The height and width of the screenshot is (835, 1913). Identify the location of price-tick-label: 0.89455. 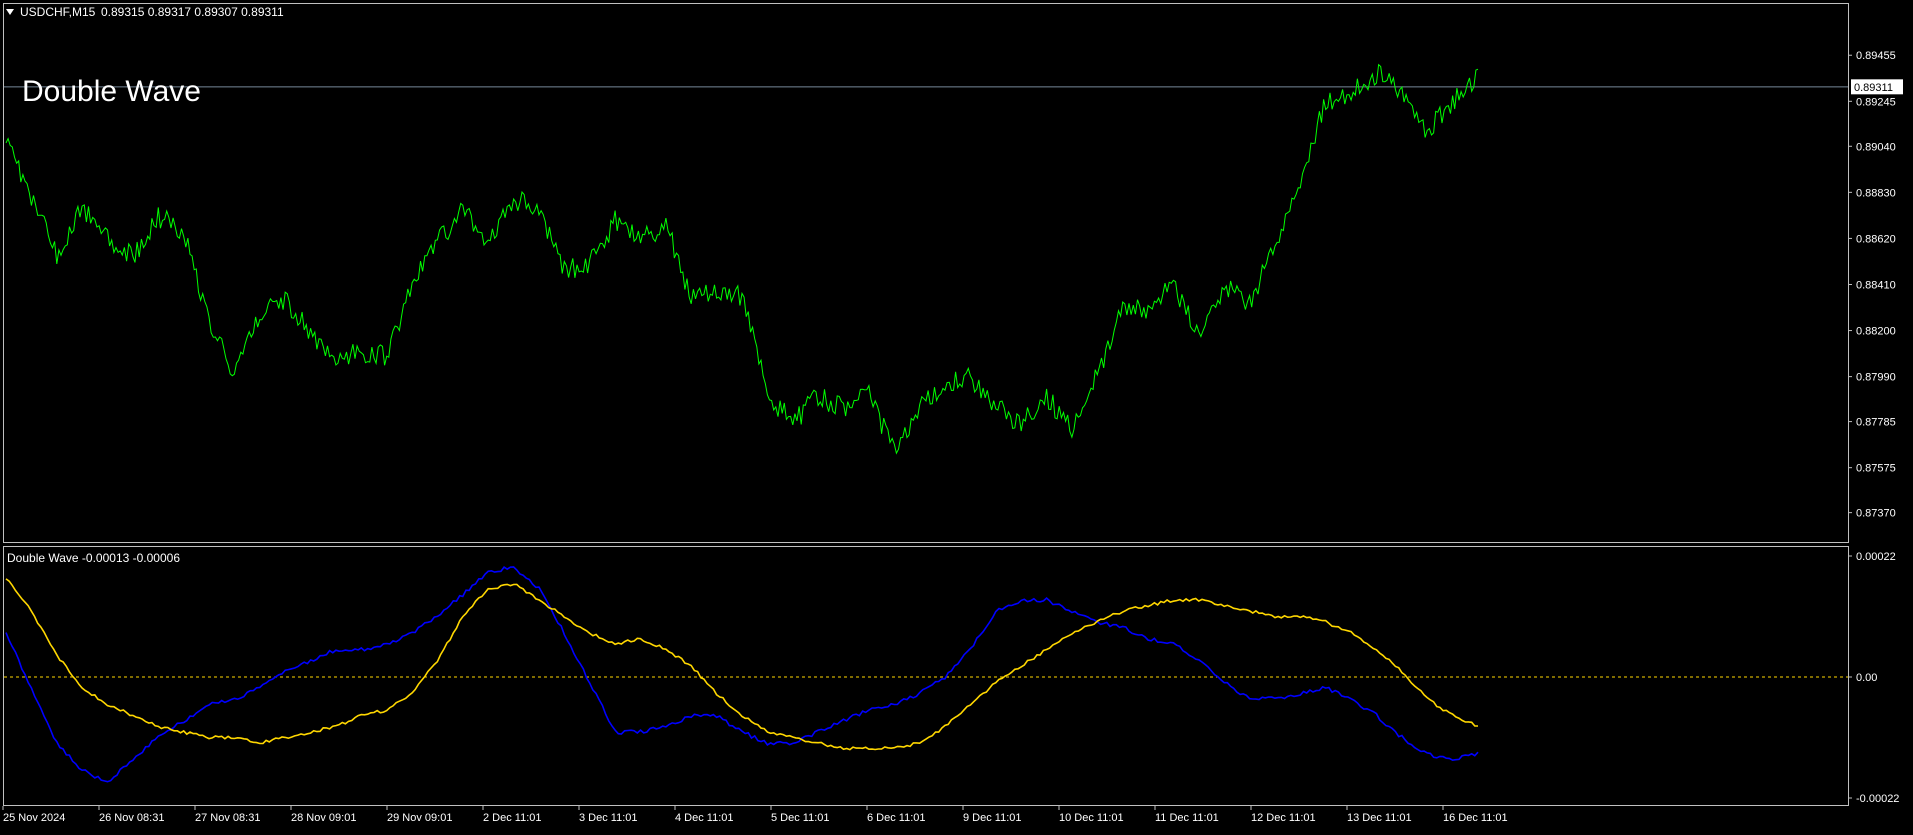
(1876, 56).